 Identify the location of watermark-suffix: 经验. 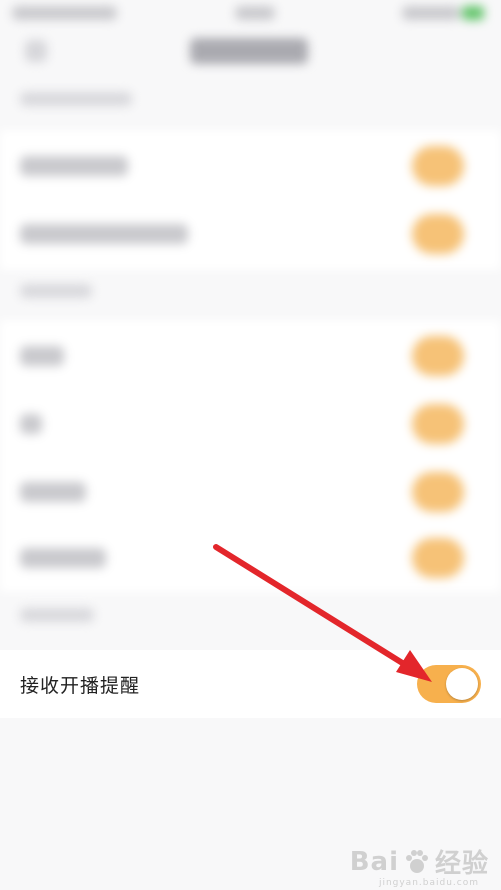
(461, 864).